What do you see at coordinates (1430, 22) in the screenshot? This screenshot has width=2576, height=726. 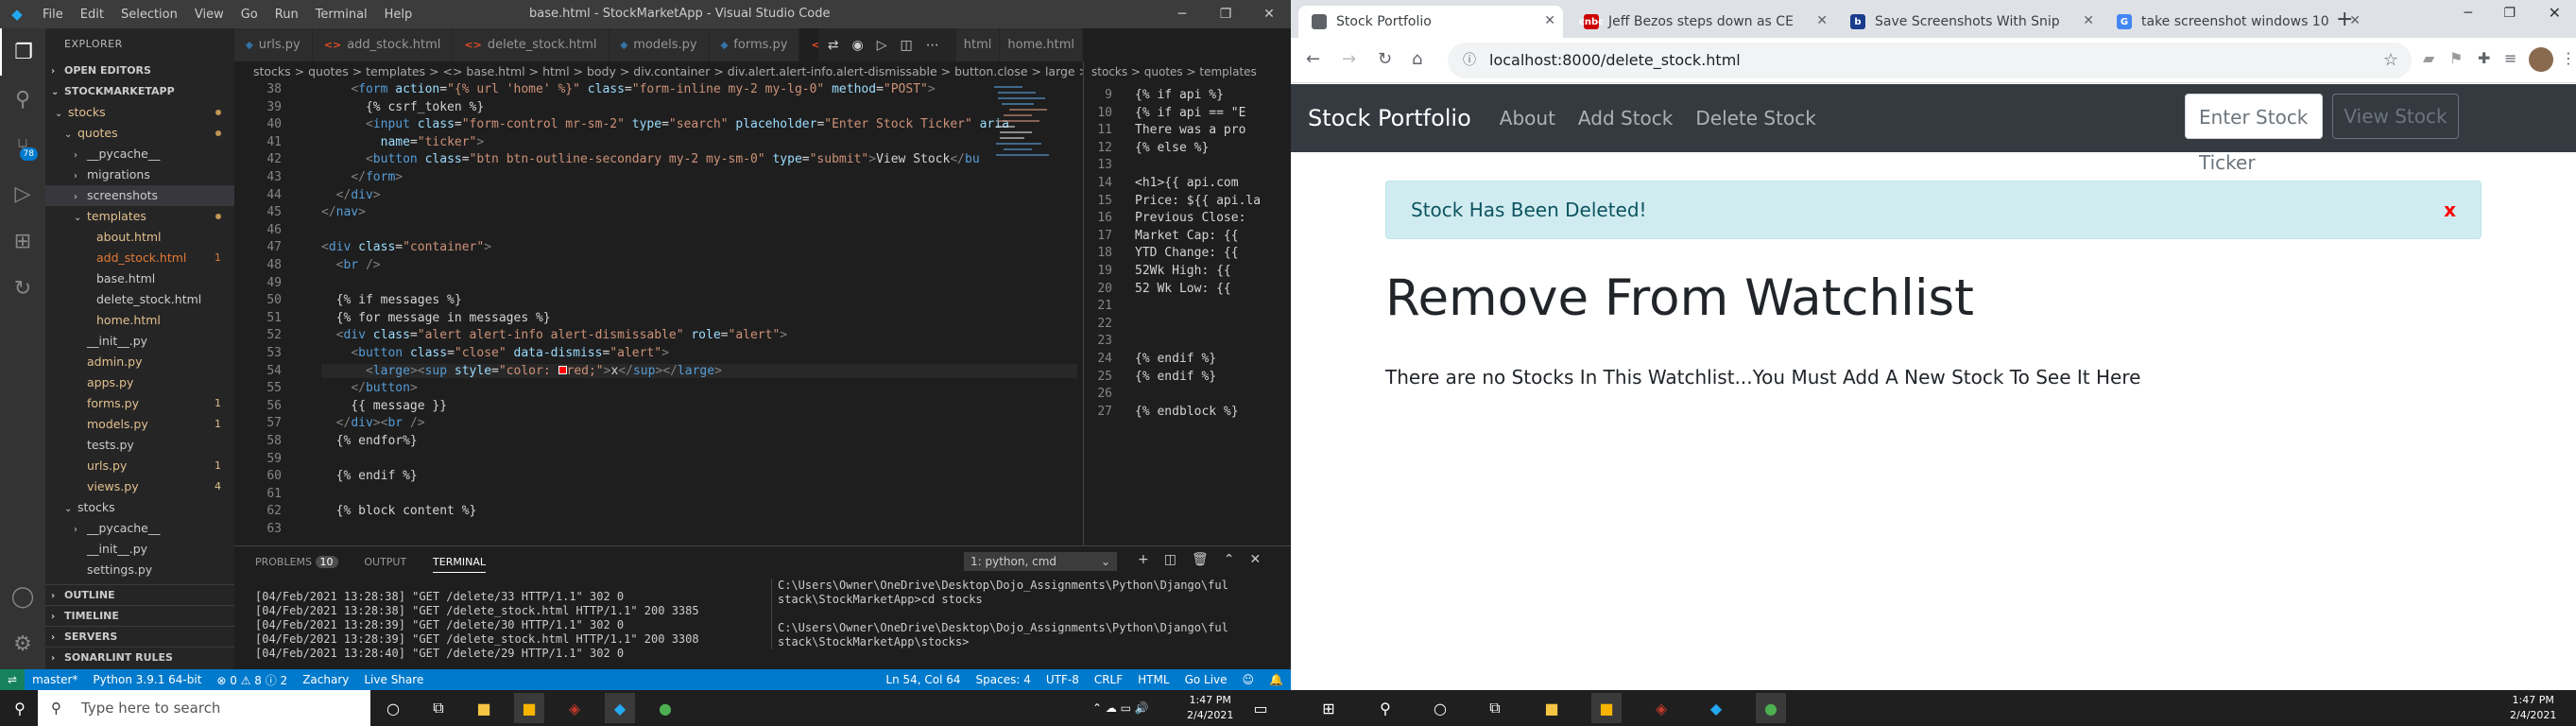 I see `browser-tab: Stock Portfolio ✕` at bounding box center [1430, 22].